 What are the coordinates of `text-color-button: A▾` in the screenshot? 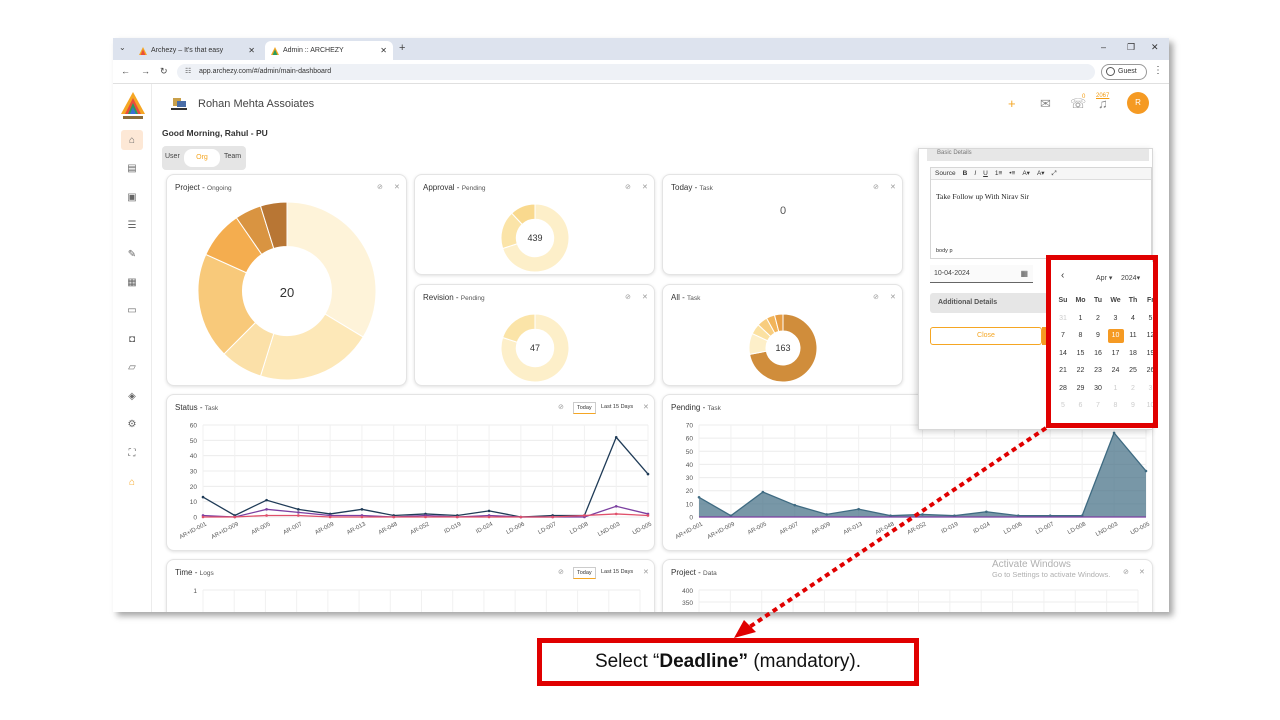 It's located at (1026, 173).